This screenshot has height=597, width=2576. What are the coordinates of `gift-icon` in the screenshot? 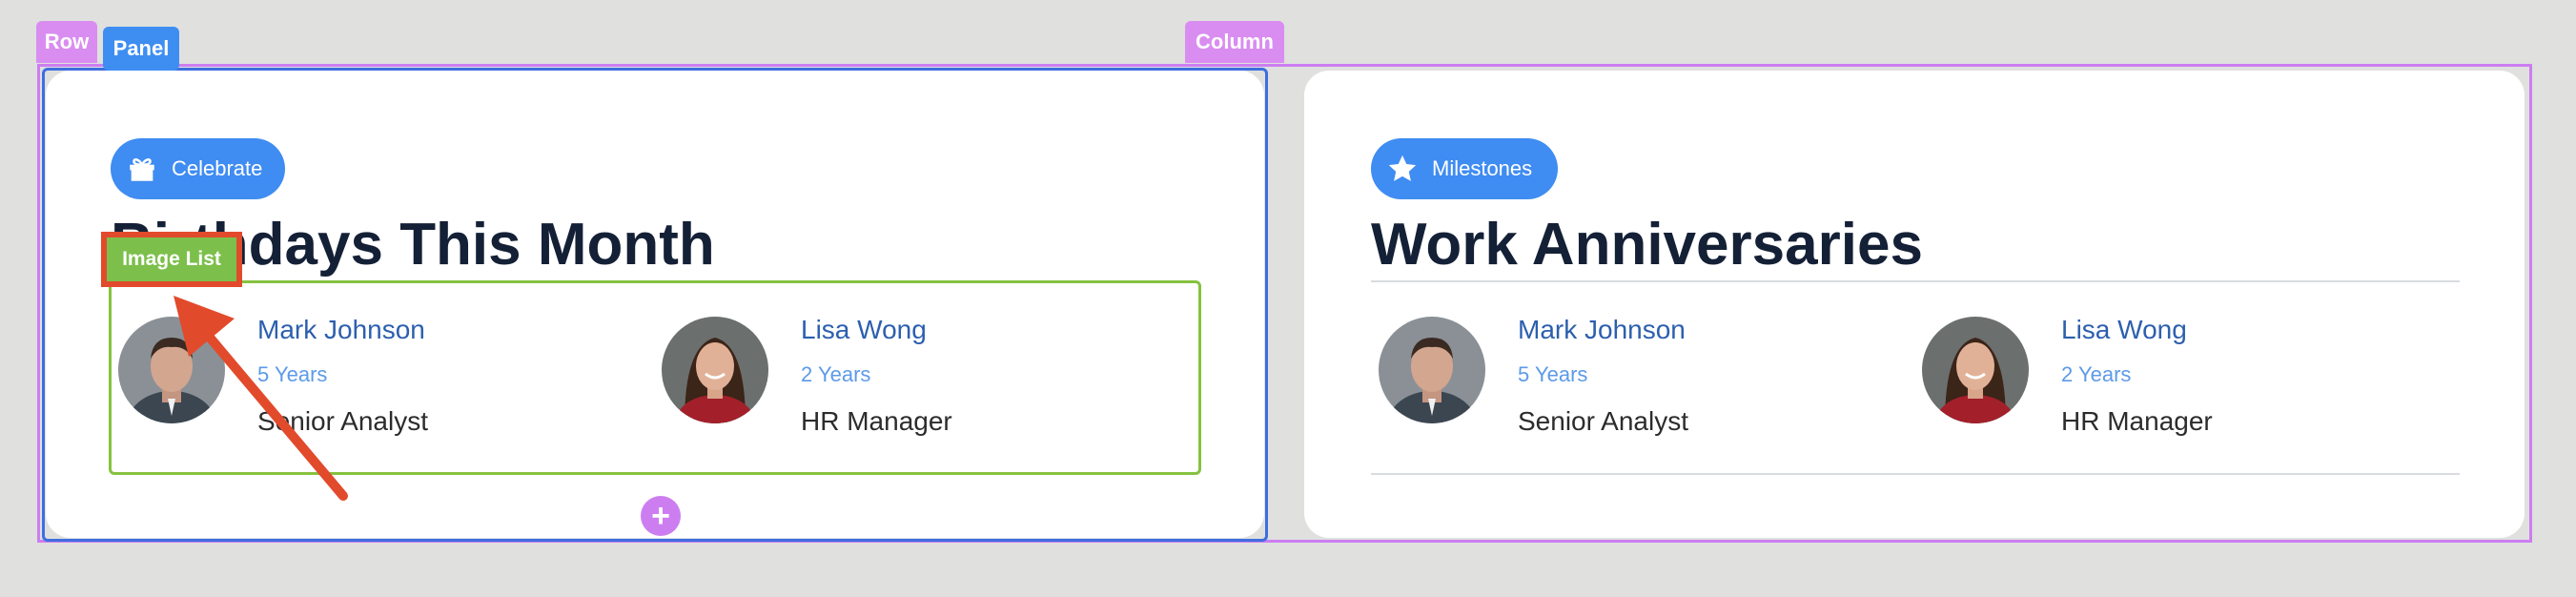 It's located at (142, 169).